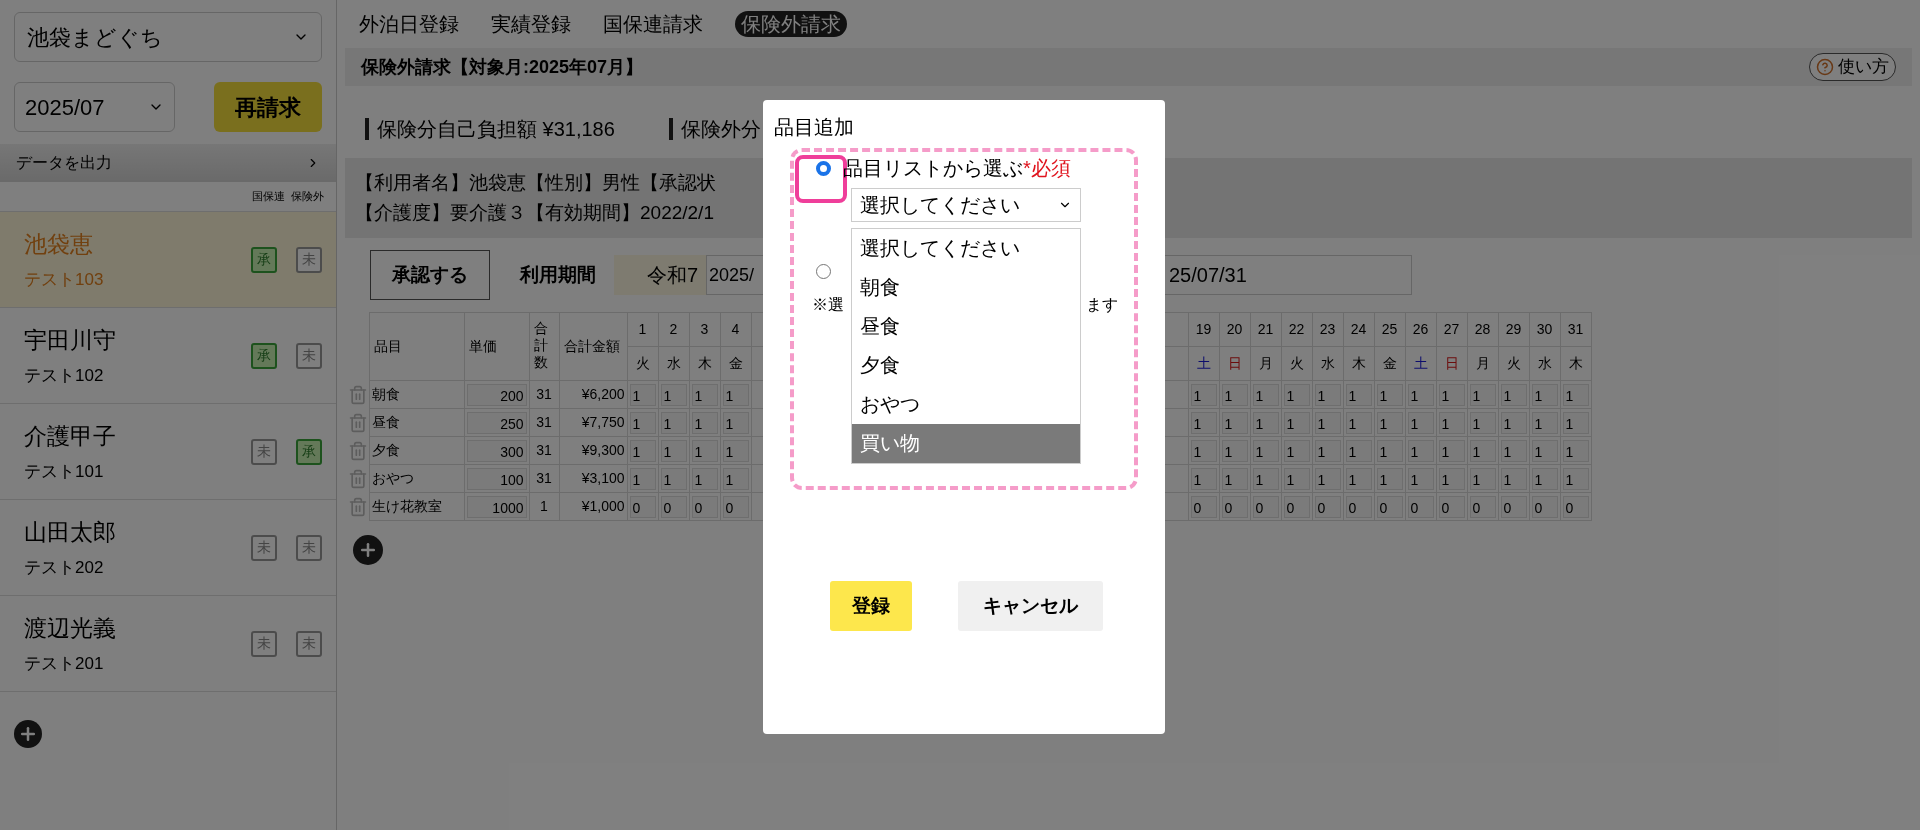 The height and width of the screenshot is (830, 1920). What do you see at coordinates (531, 24) in the screenshot?
I see `tab: 実績登録` at bounding box center [531, 24].